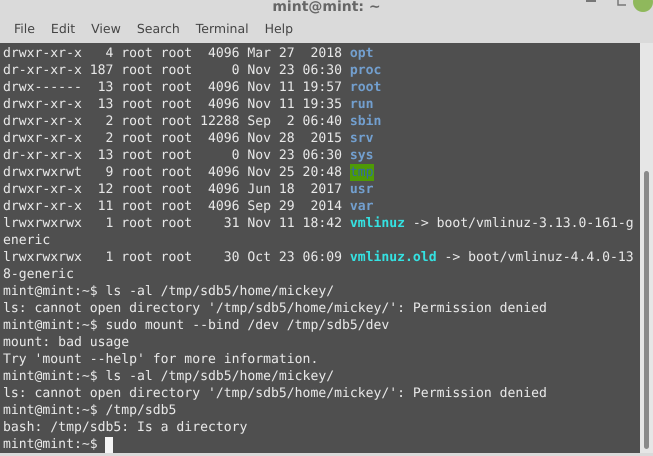 The height and width of the screenshot is (456, 653). I want to click on window-title: mint@mint: ~, so click(326, 7).